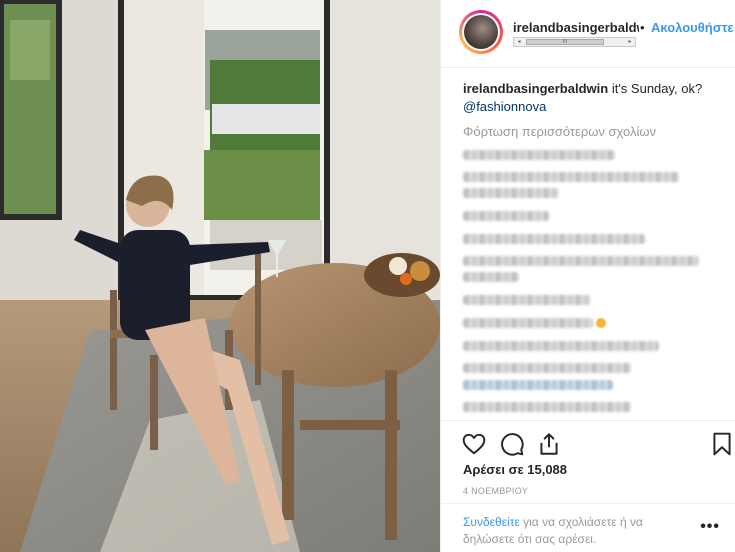  Describe the element at coordinates (594, 107) in the screenshot. I see `caption-tag-link: @fashionnova` at that location.